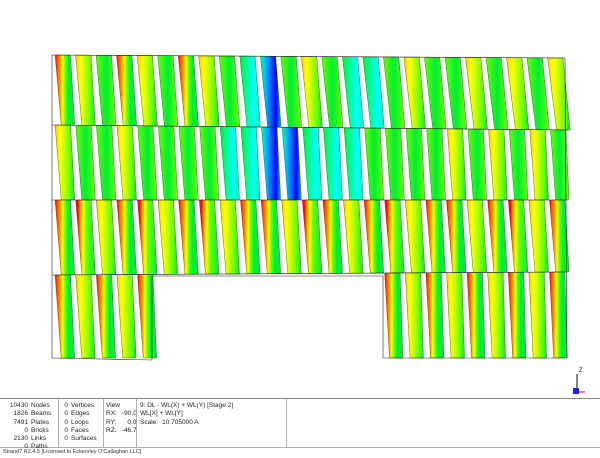 This screenshot has height=458, width=600. I want to click on count-row-nodes: 10430 Nodes, so click(29, 405).